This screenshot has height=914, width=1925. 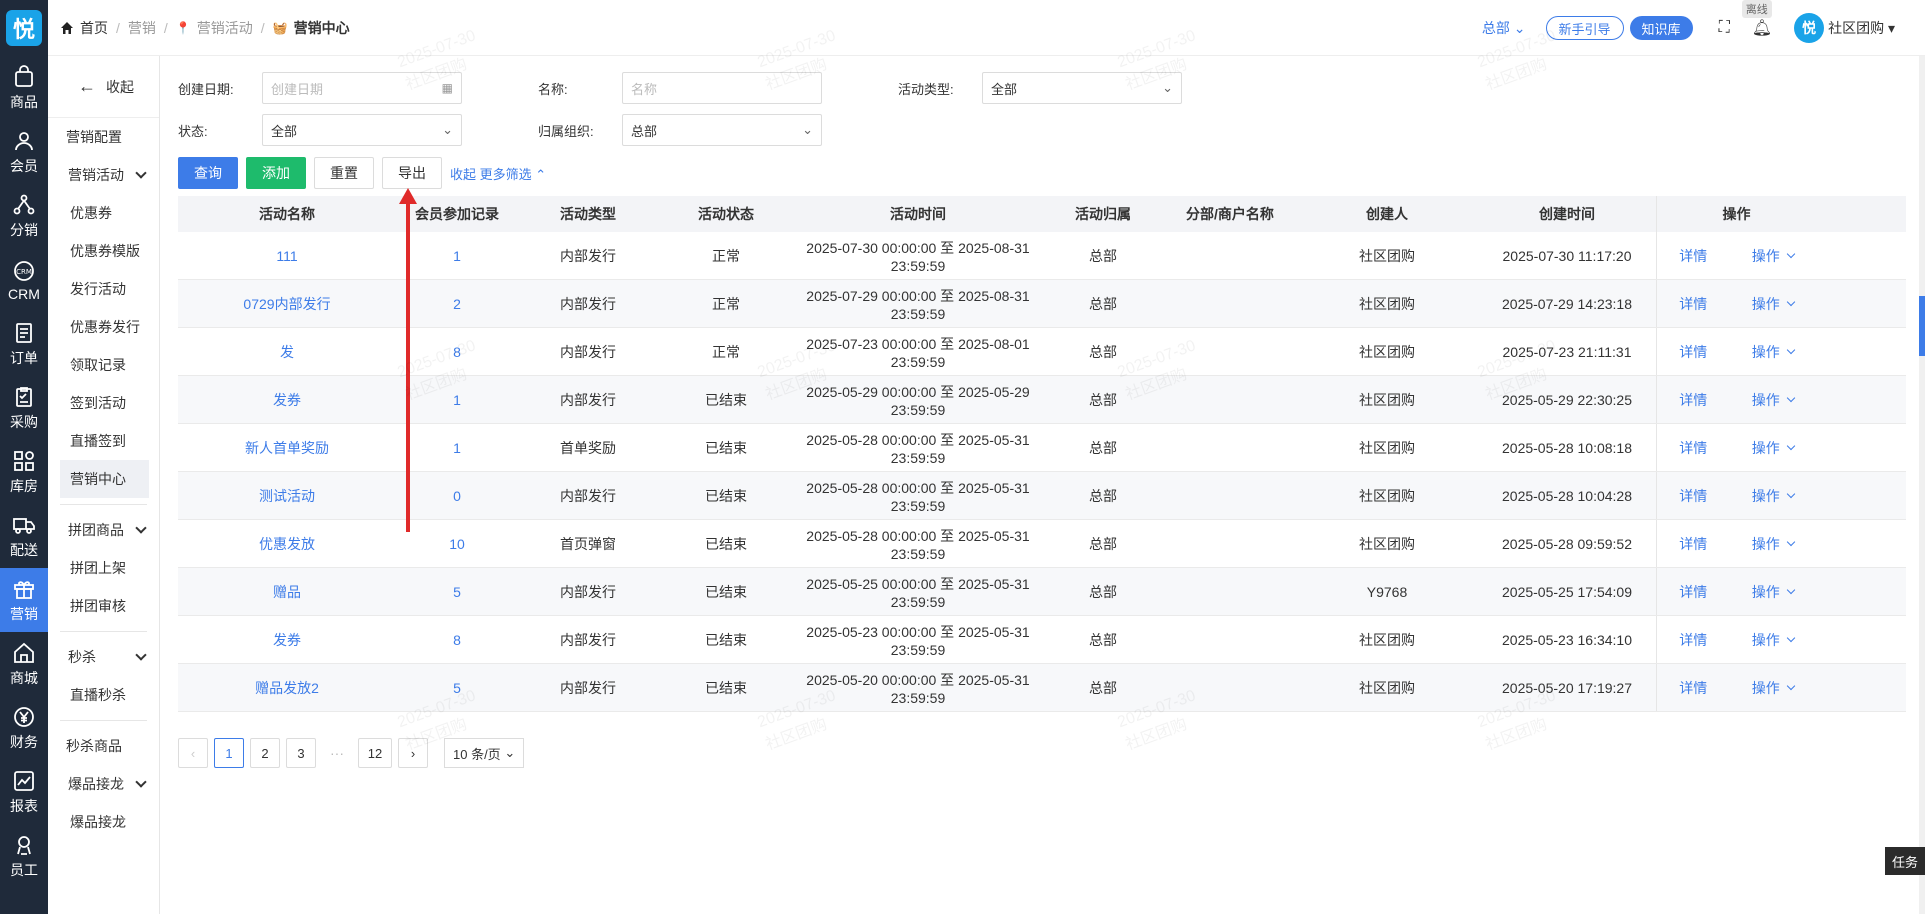 I want to click on logo: 悦, so click(x=24, y=28).